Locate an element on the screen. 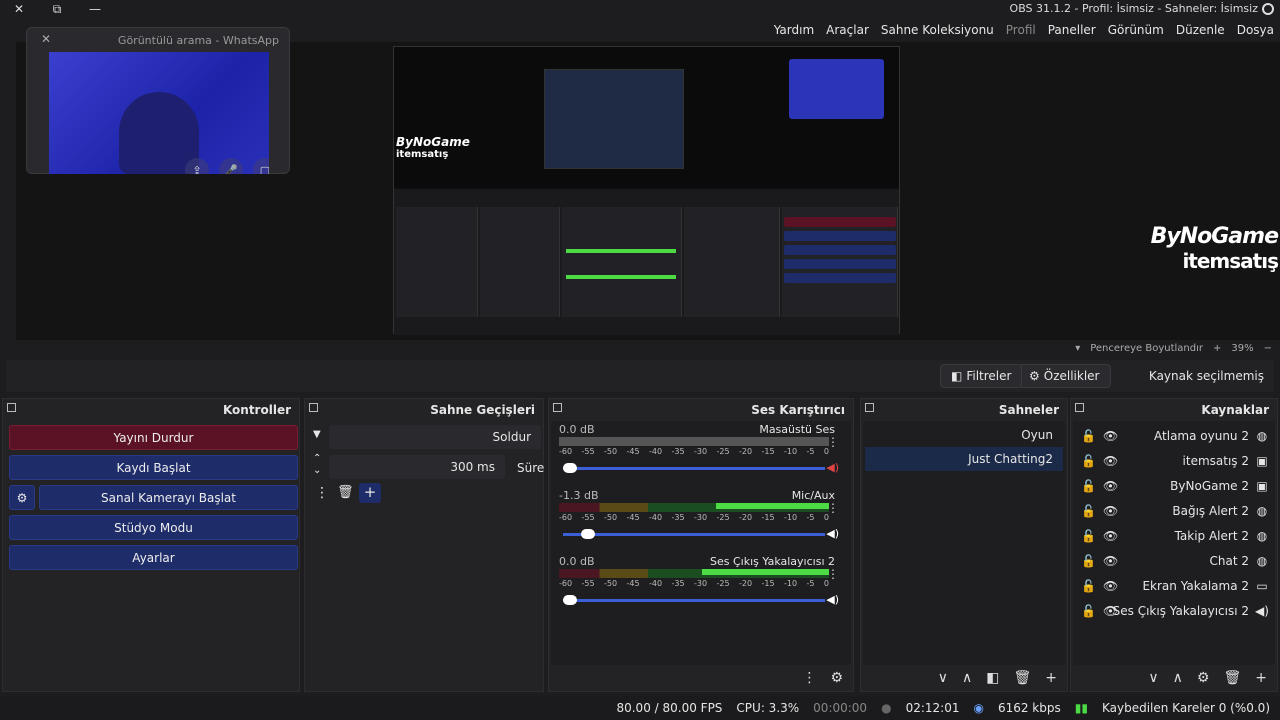 Image resolution: width=1280 pixels, height=720 pixels. level-meter-peak is located at coordinates (694, 510).